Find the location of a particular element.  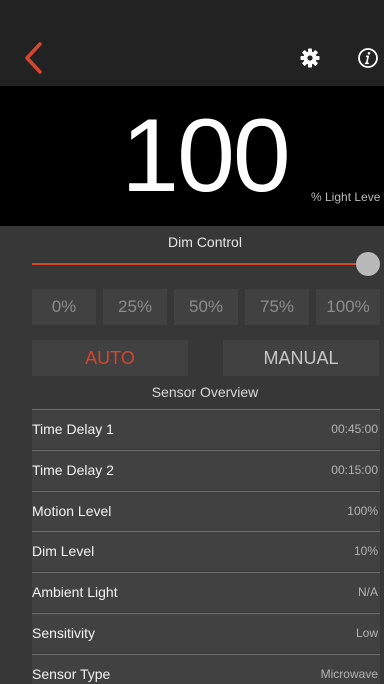

sensor-overview-title: Sensor Overview is located at coordinates (205, 392).